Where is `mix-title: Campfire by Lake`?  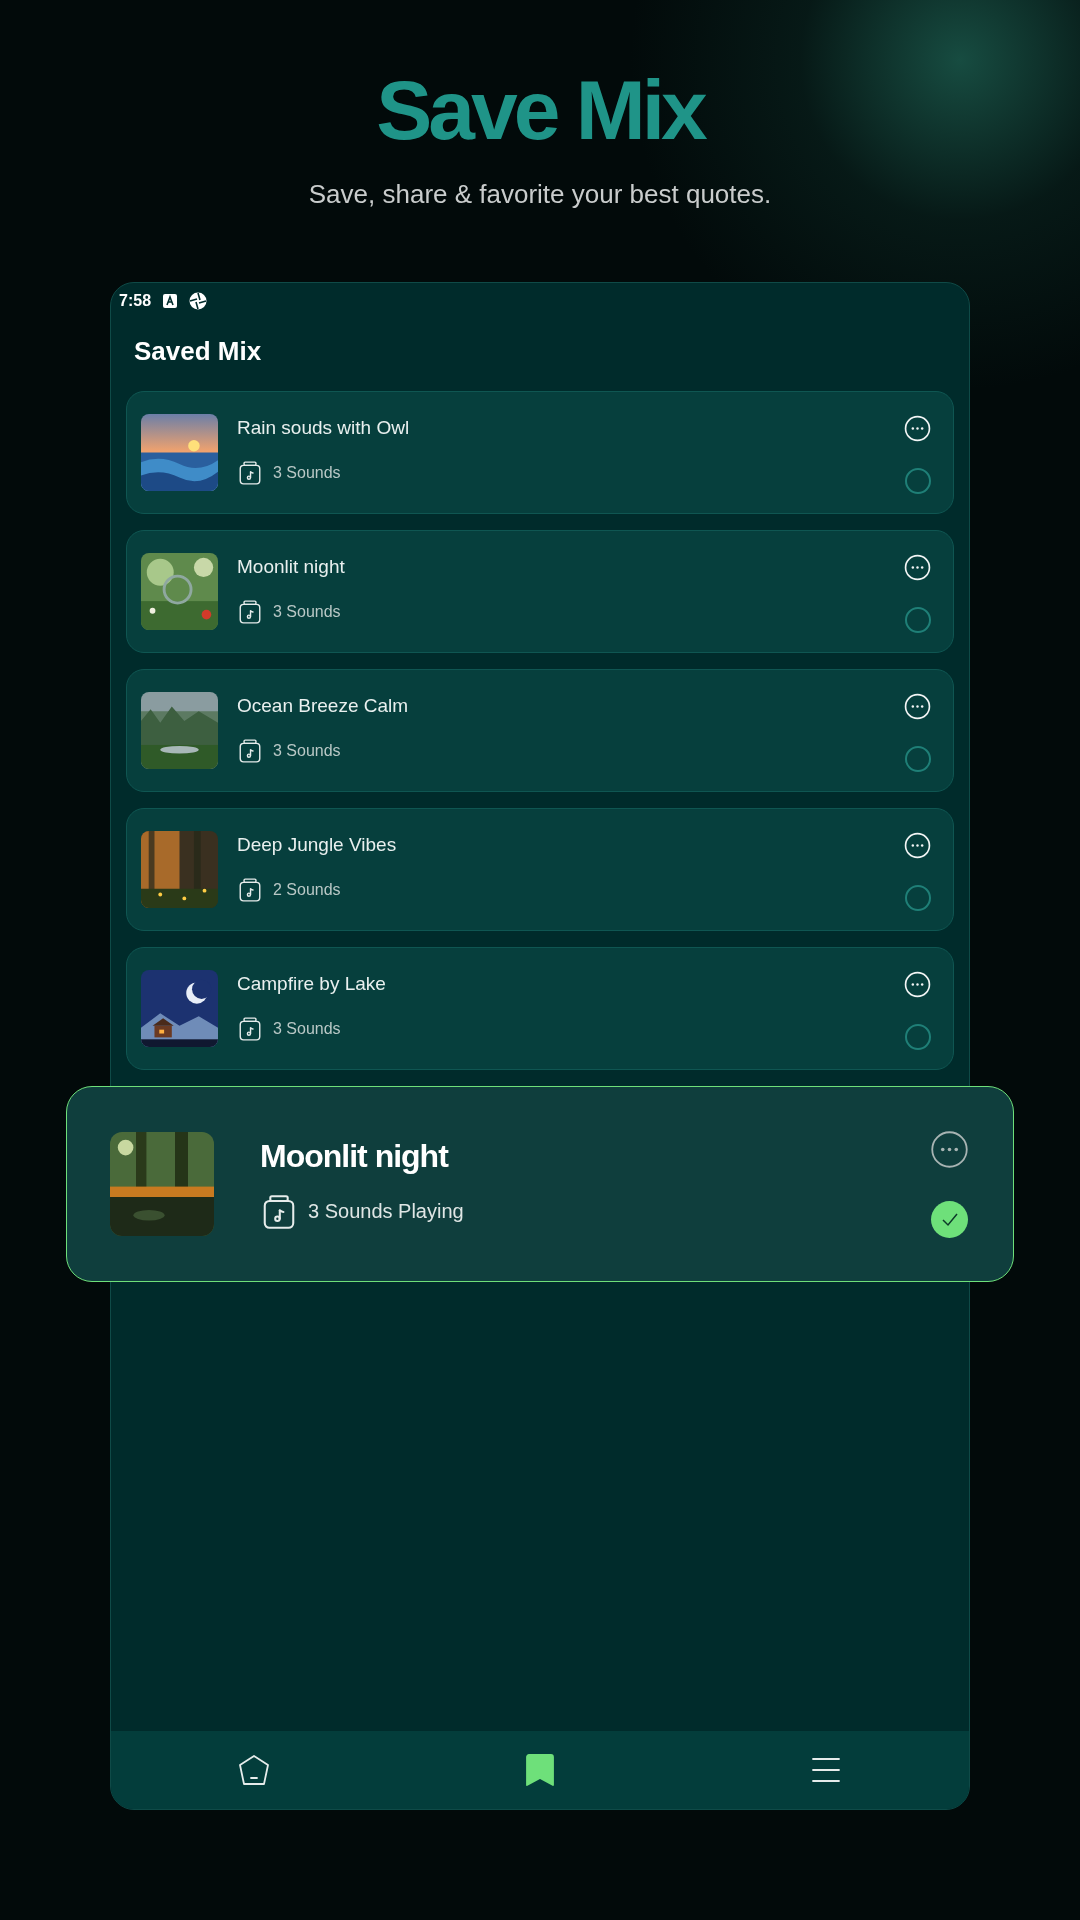 mix-title: Campfire by Lake is located at coordinates (312, 983).